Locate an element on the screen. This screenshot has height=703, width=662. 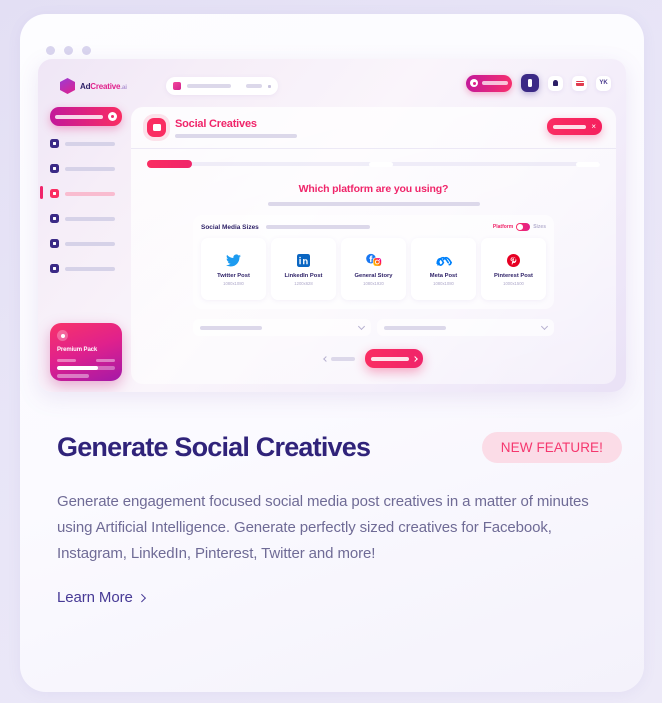
projects-icon is located at coordinates (54, 168).